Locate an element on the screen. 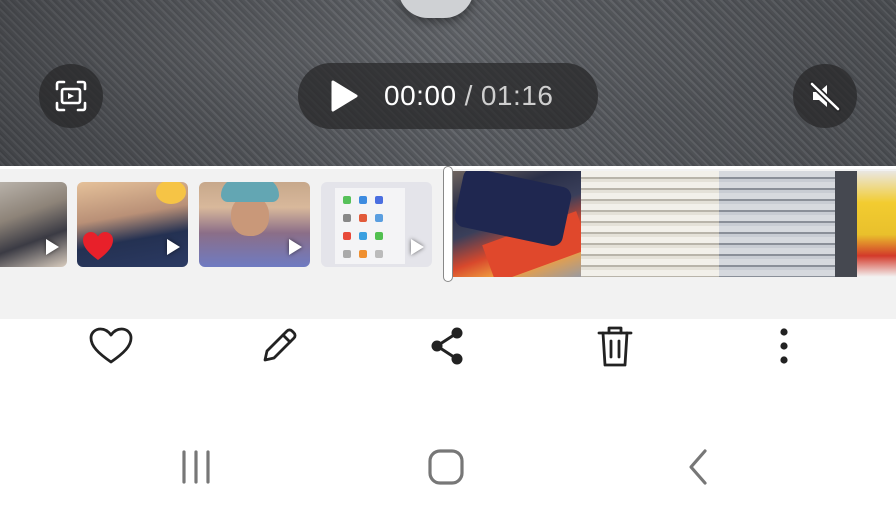 The height and width of the screenshot is (512, 896). recent-apps-icon is located at coordinates (196, 467).